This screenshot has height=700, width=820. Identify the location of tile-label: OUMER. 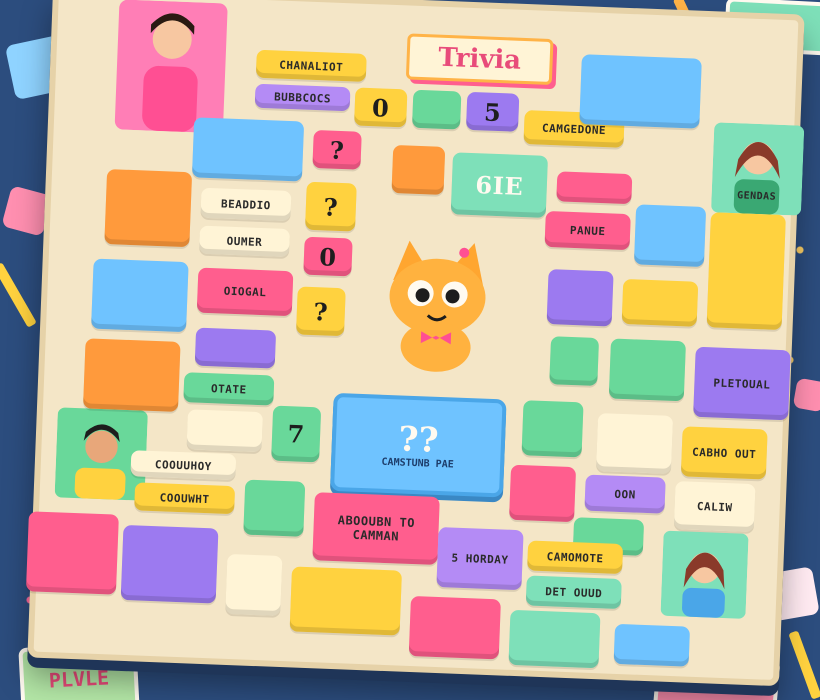
(244, 241).